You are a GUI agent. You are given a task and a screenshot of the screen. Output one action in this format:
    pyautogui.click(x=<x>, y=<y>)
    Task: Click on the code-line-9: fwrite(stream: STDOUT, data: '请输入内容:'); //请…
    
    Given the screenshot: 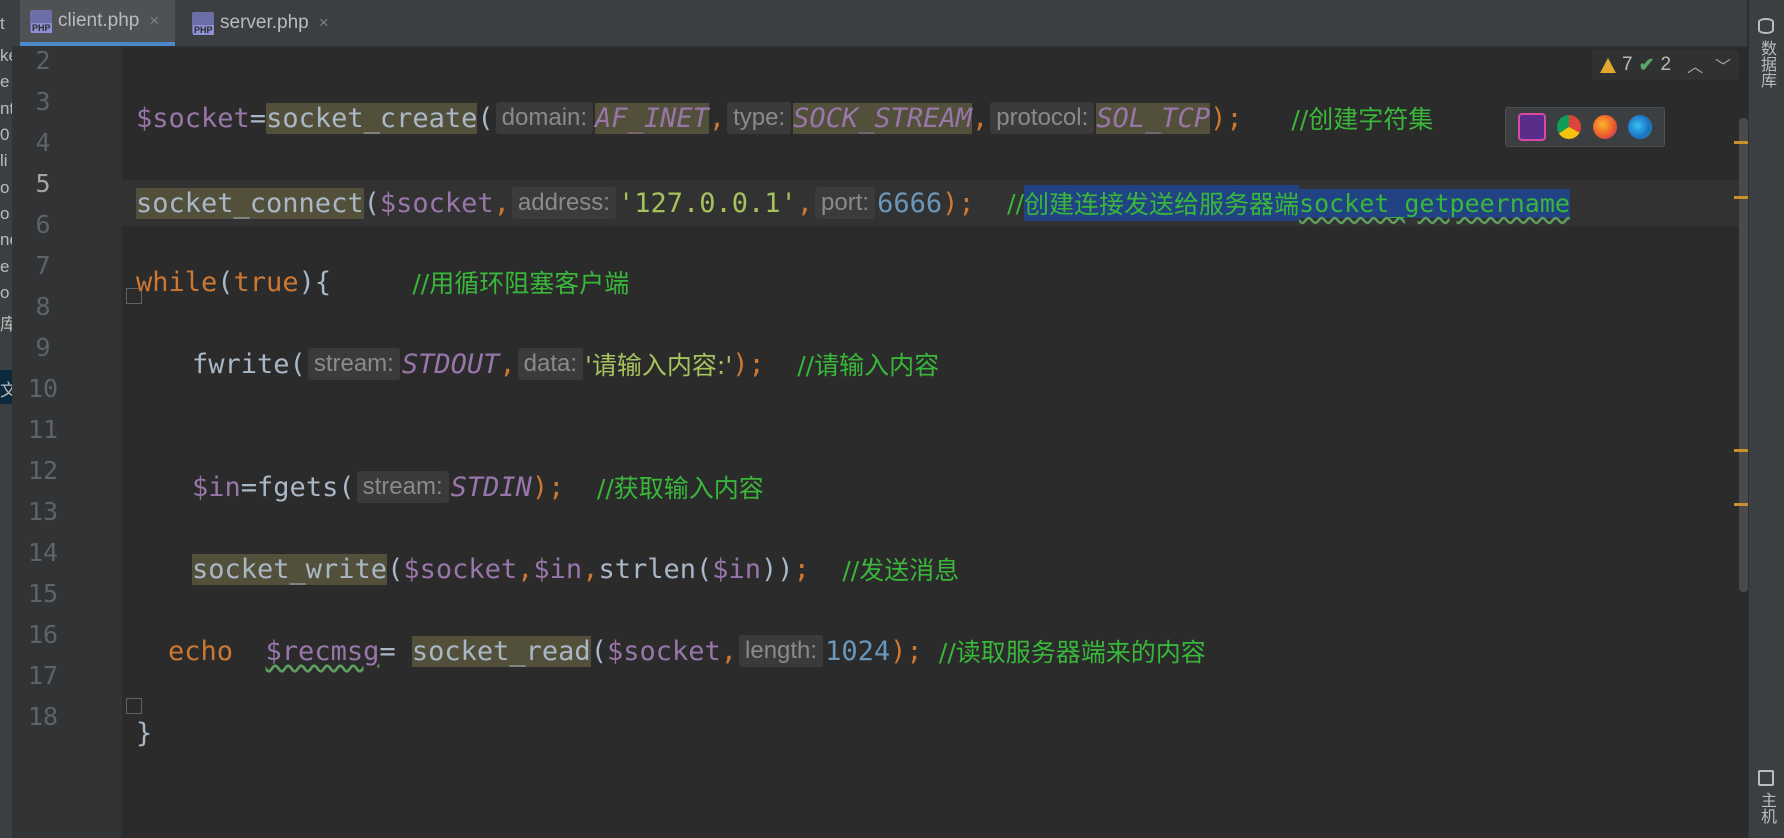 What is the action you would take?
    pyautogui.click(x=566, y=364)
    